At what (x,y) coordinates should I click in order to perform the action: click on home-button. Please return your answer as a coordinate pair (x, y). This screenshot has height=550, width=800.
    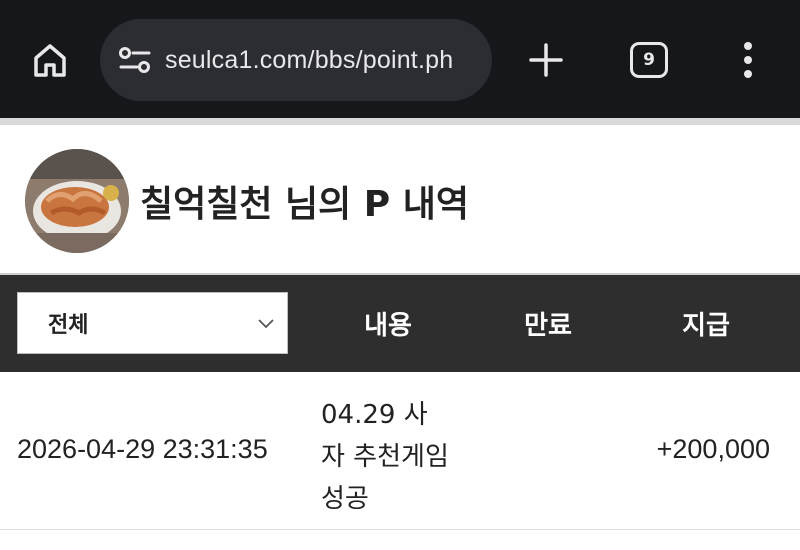
    Looking at the image, I should click on (50, 60).